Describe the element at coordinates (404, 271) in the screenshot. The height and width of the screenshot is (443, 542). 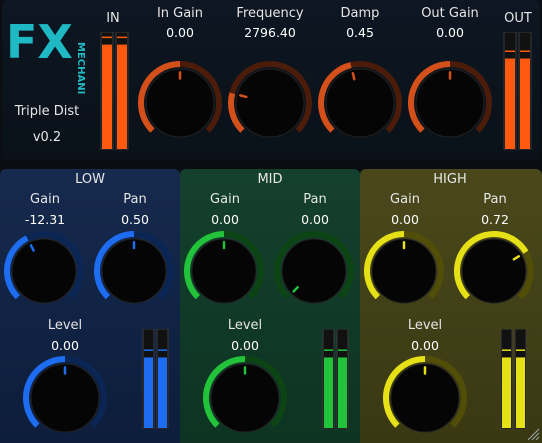
I see `high-gain-knob` at that location.